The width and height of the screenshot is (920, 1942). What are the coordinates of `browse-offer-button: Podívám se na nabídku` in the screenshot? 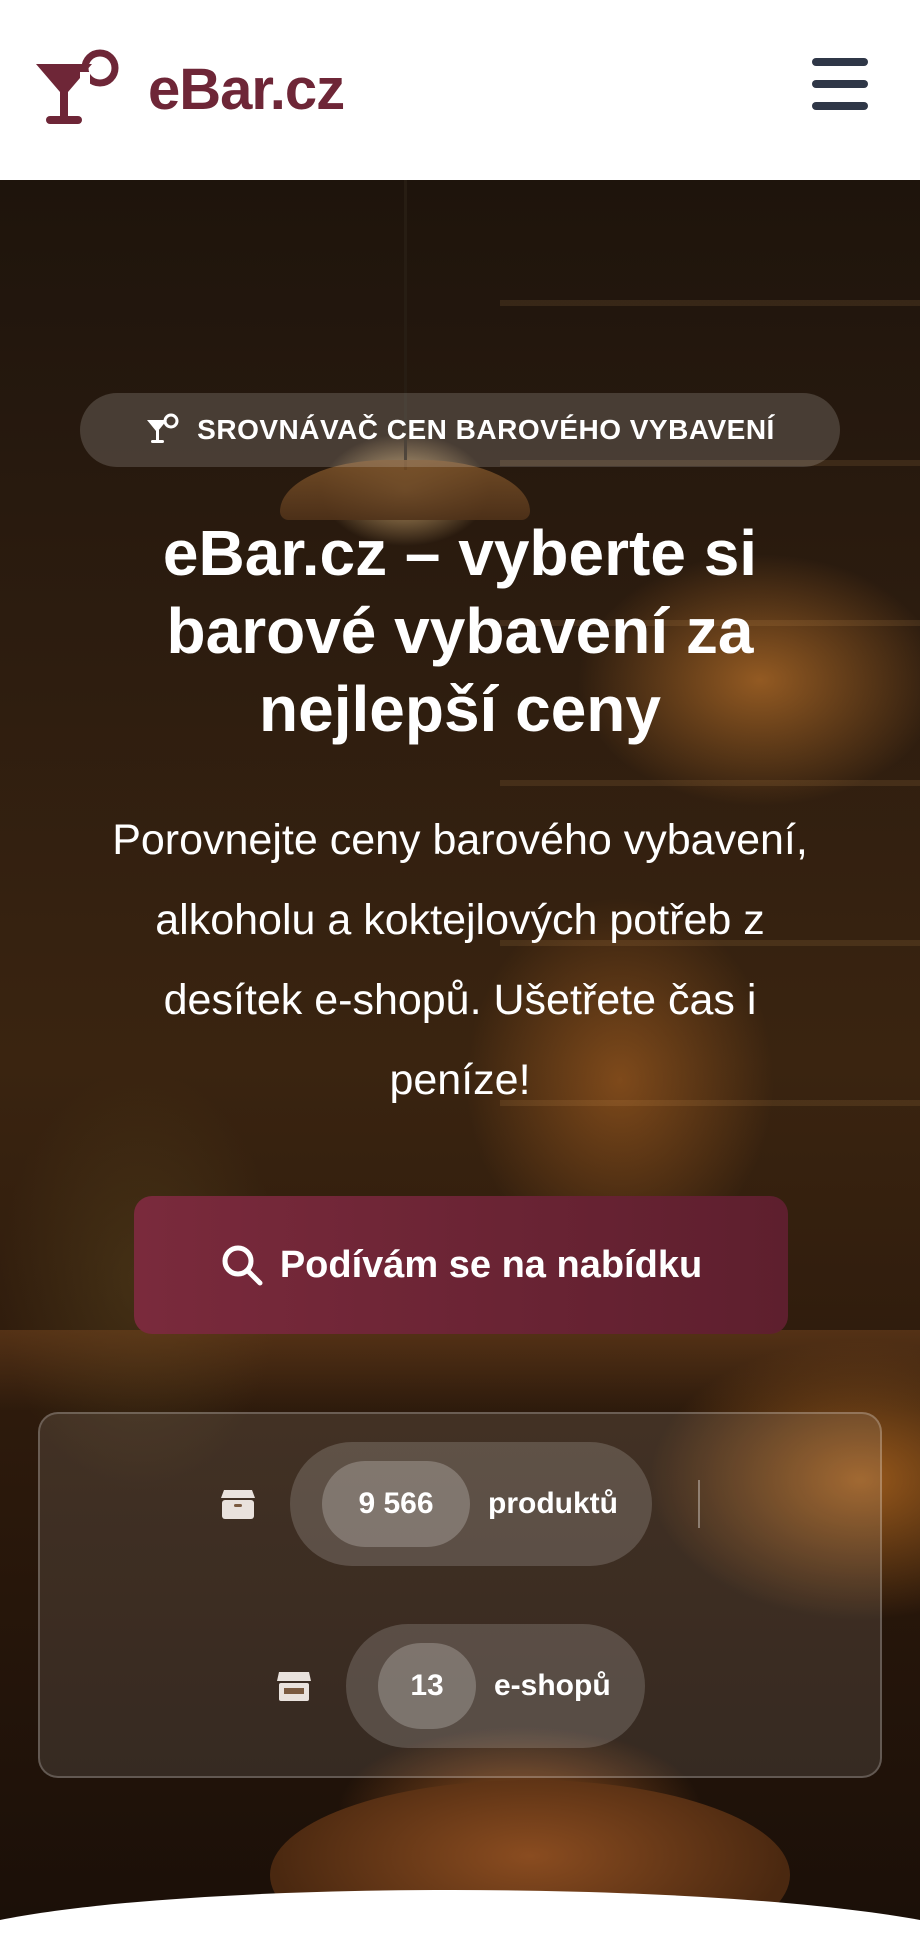 It's located at (461, 1265).